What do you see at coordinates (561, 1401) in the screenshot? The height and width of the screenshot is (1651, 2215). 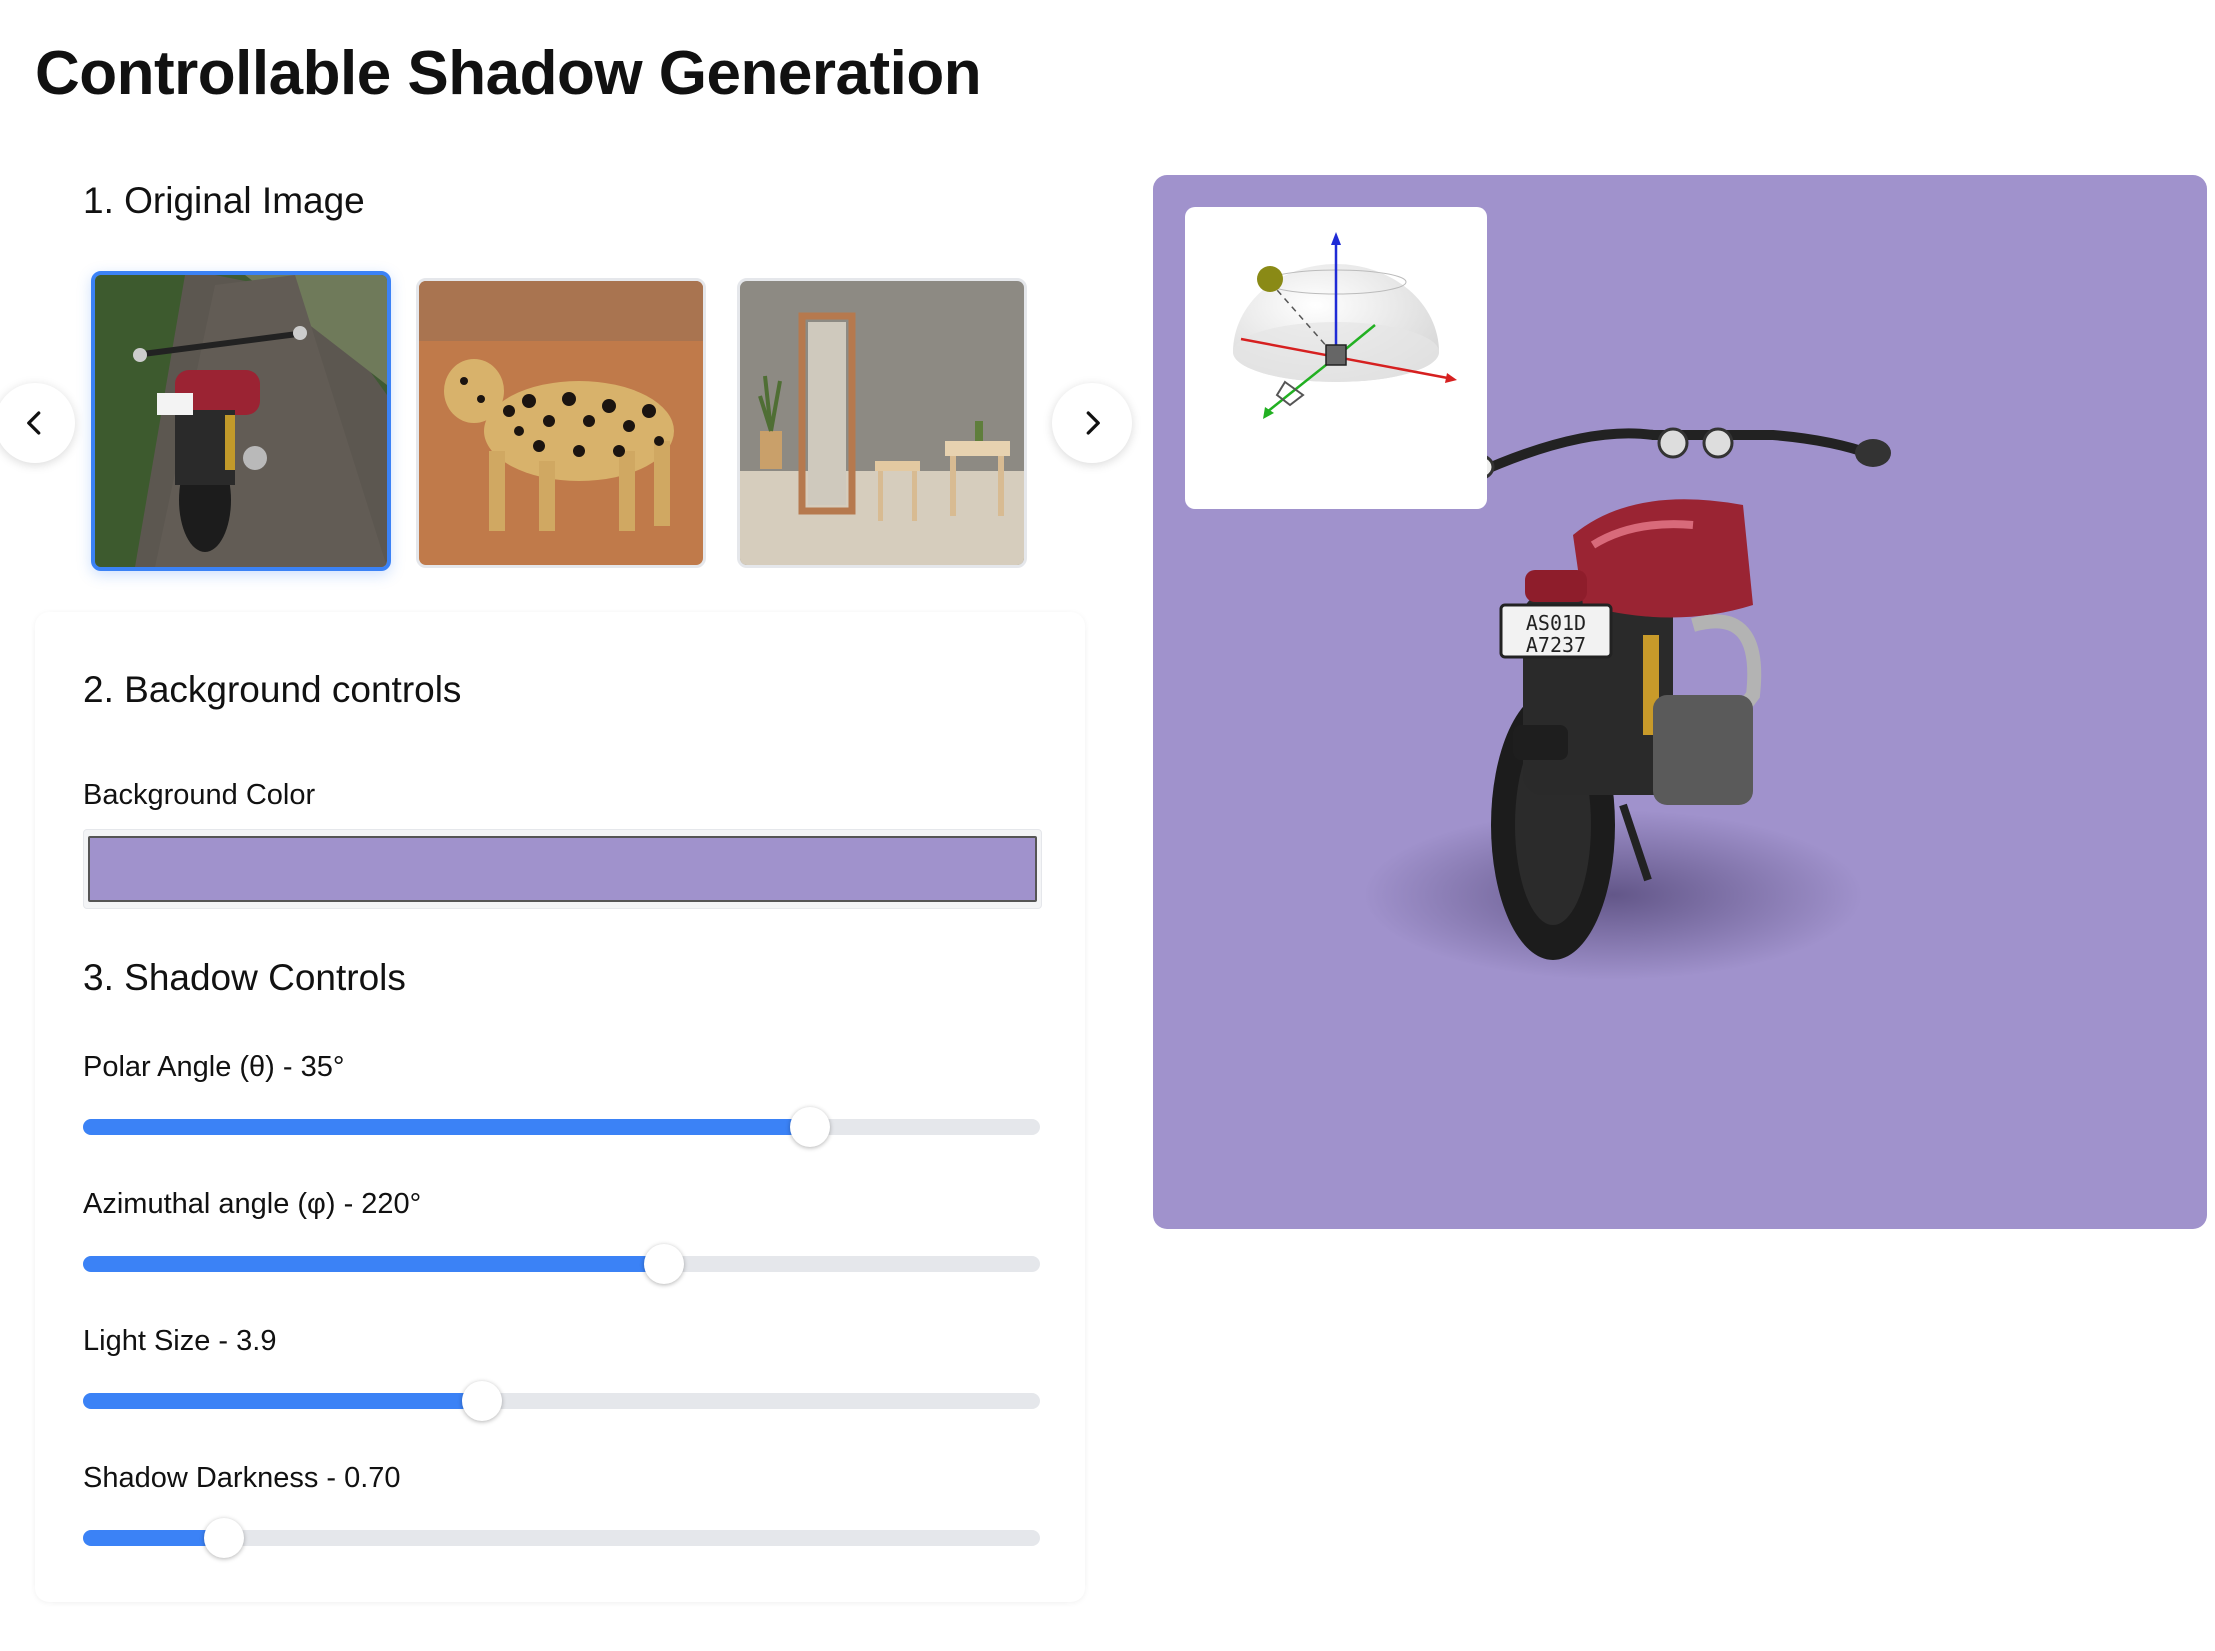 I see `light-size-slider` at bounding box center [561, 1401].